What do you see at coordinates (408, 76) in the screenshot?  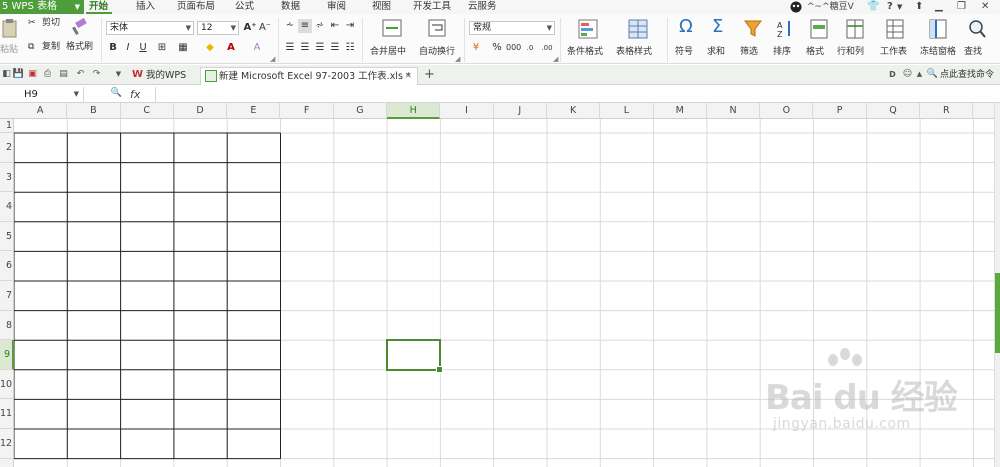 I see `close-tab-icon: ×` at bounding box center [408, 76].